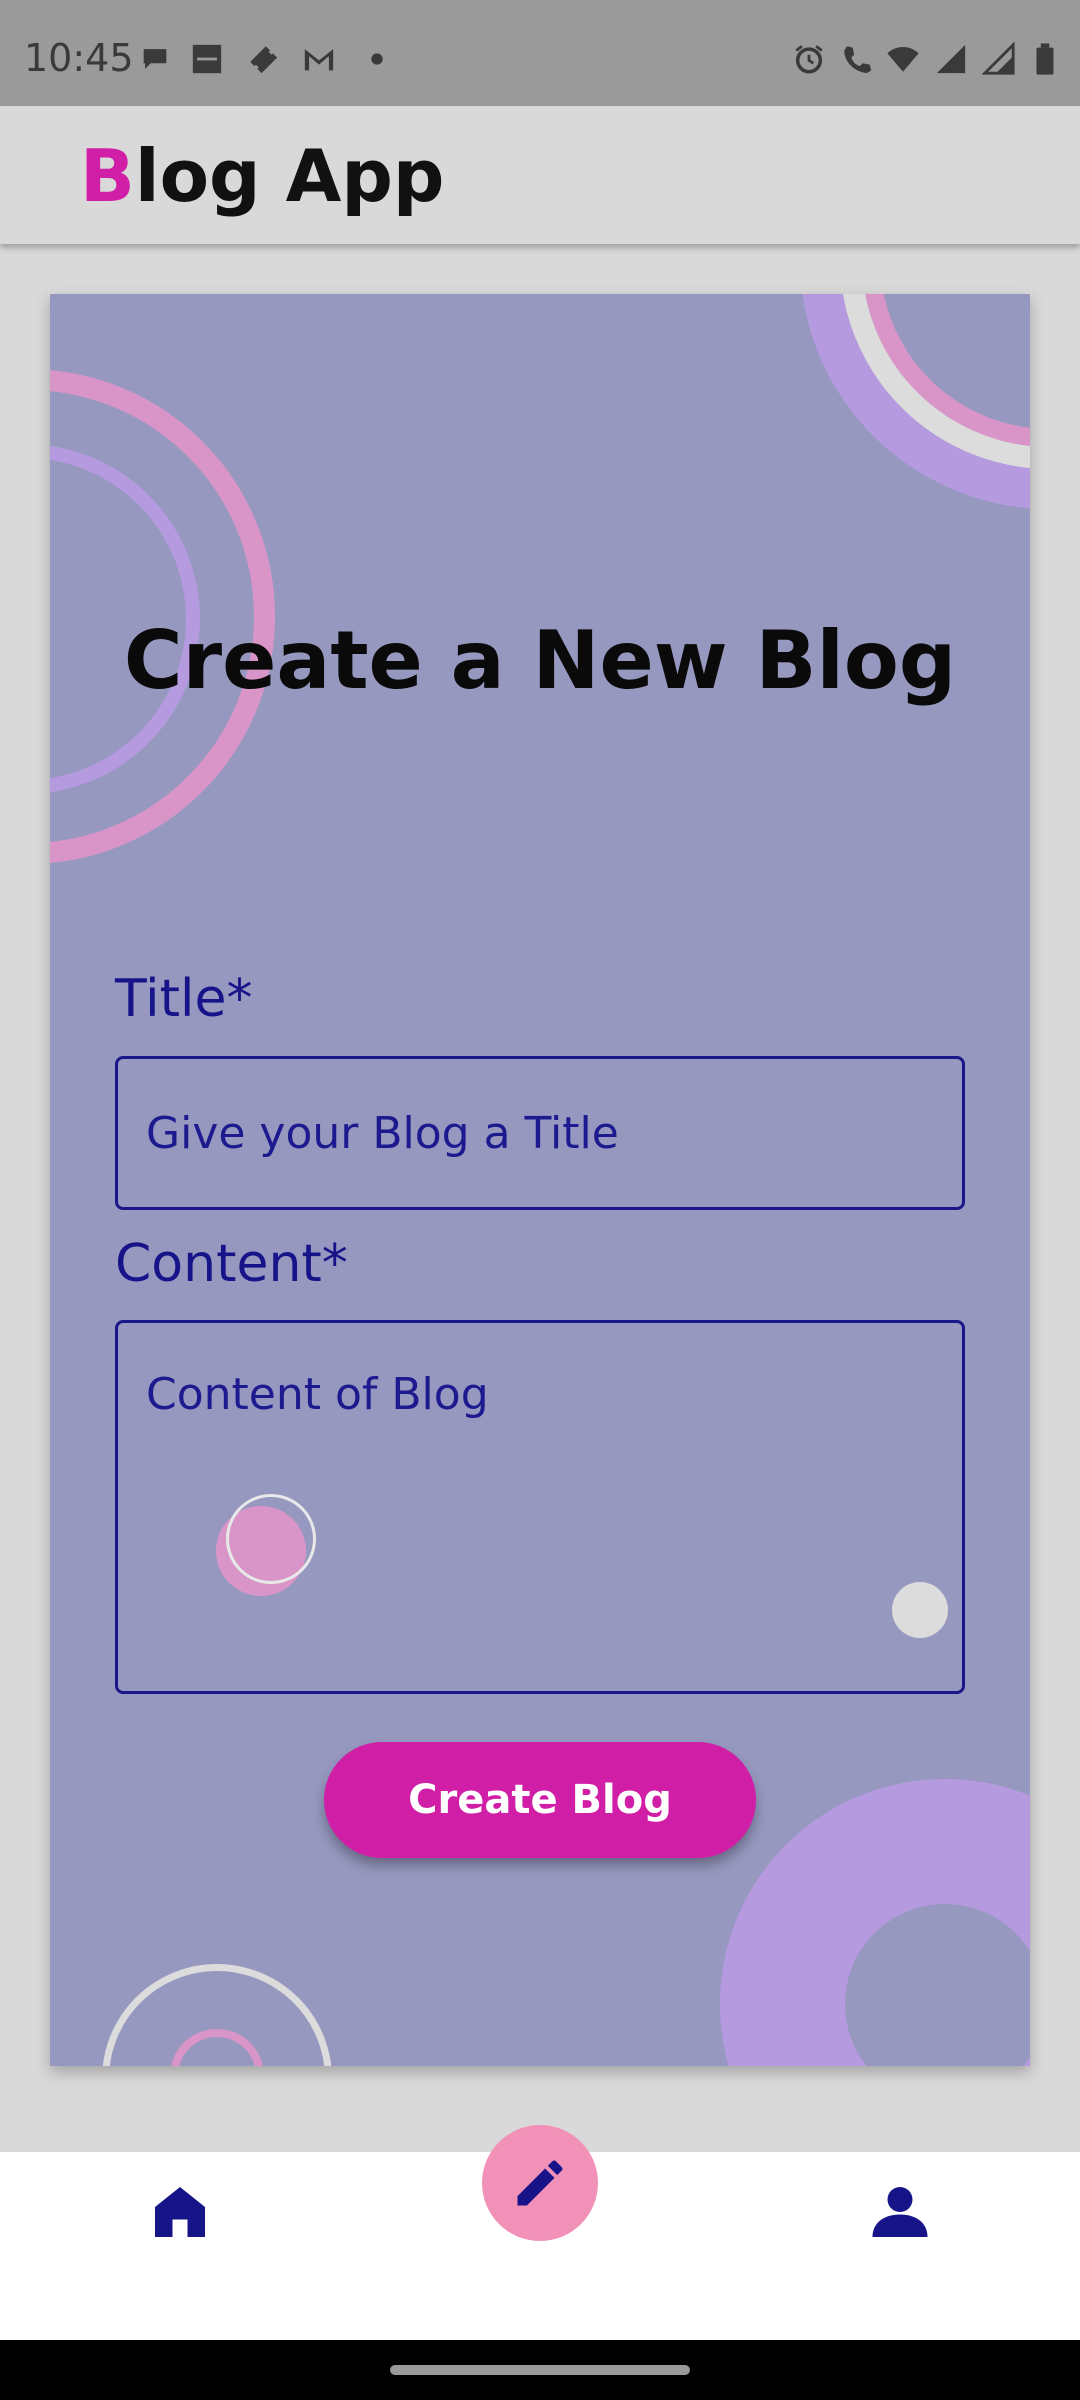  What do you see at coordinates (289, 176) in the screenshot?
I see `app-title-rest: log App` at bounding box center [289, 176].